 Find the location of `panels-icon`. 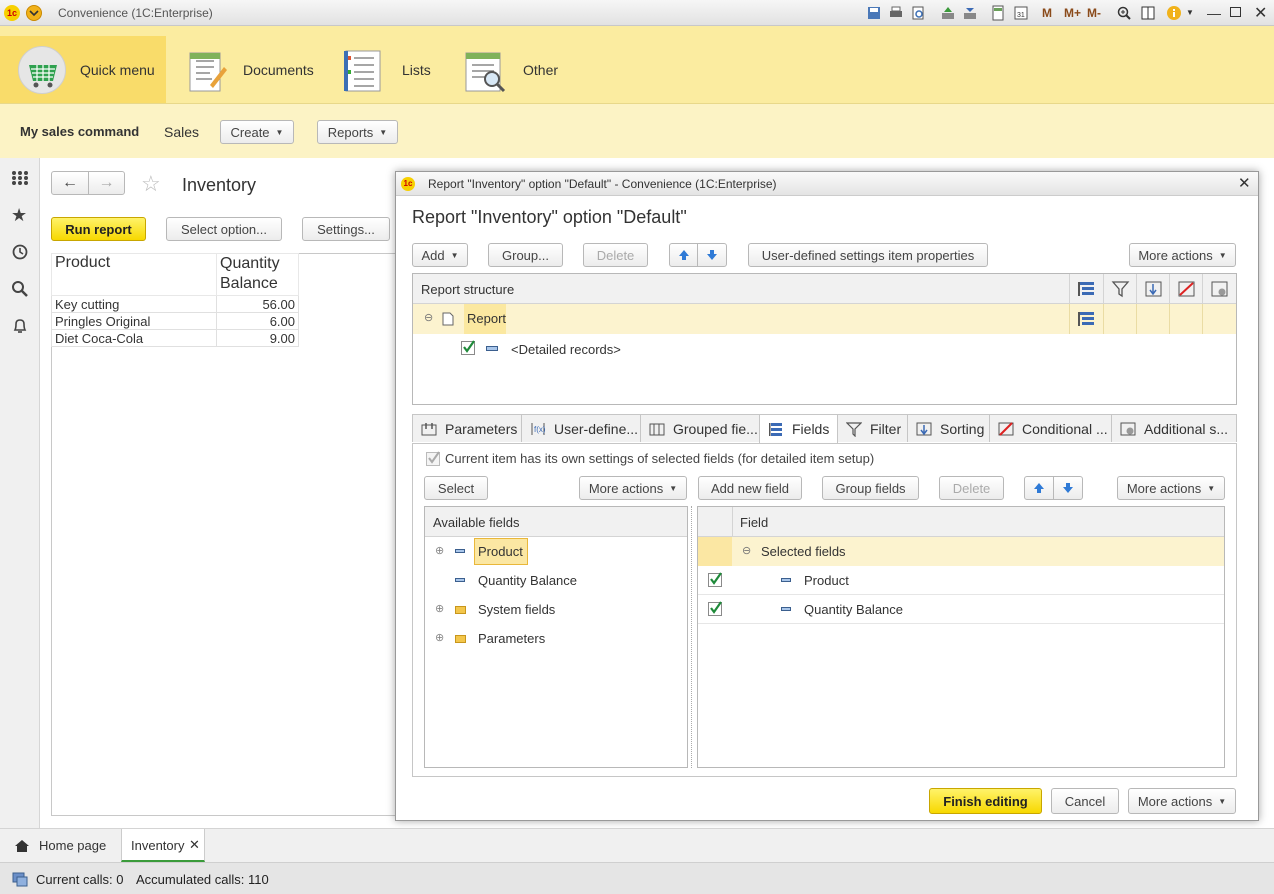

panels-icon is located at coordinates (1148, 13).